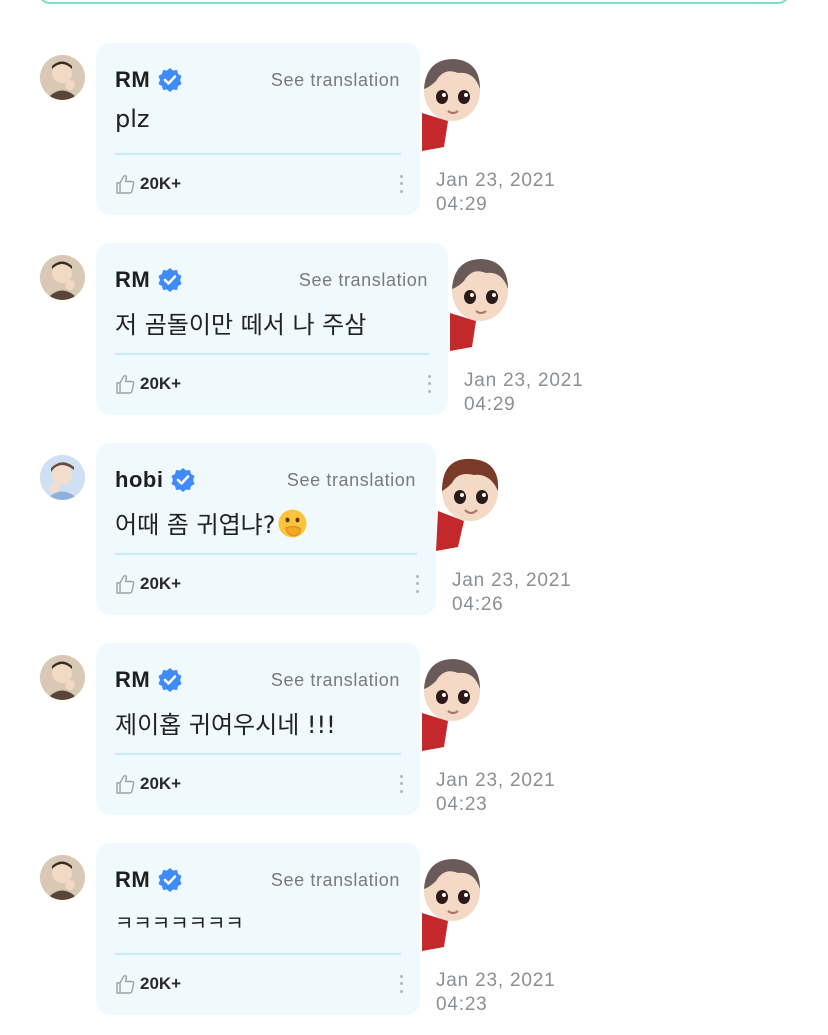  What do you see at coordinates (511, 593) in the screenshot?
I see `comment-timestamp: Jan 23, 2021 04:26` at bounding box center [511, 593].